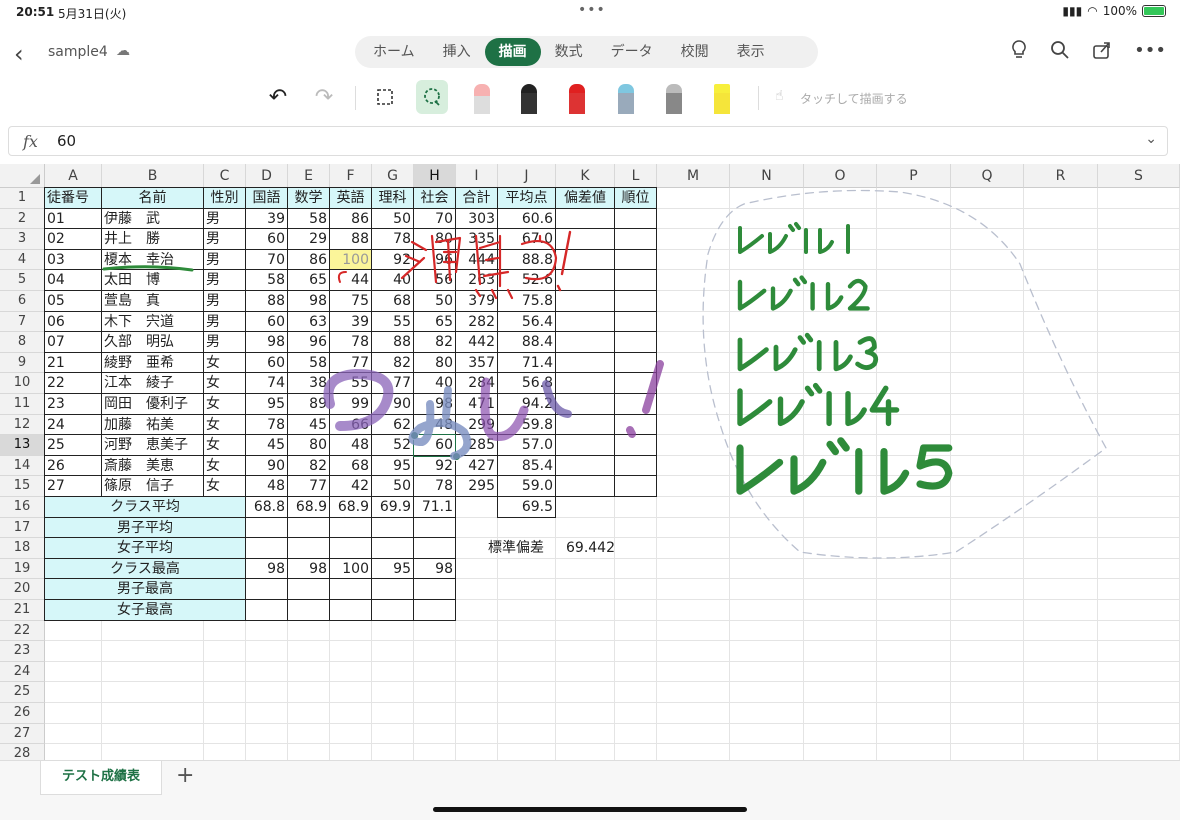  I want to click on cell-L1: 順位, so click(635, 198).